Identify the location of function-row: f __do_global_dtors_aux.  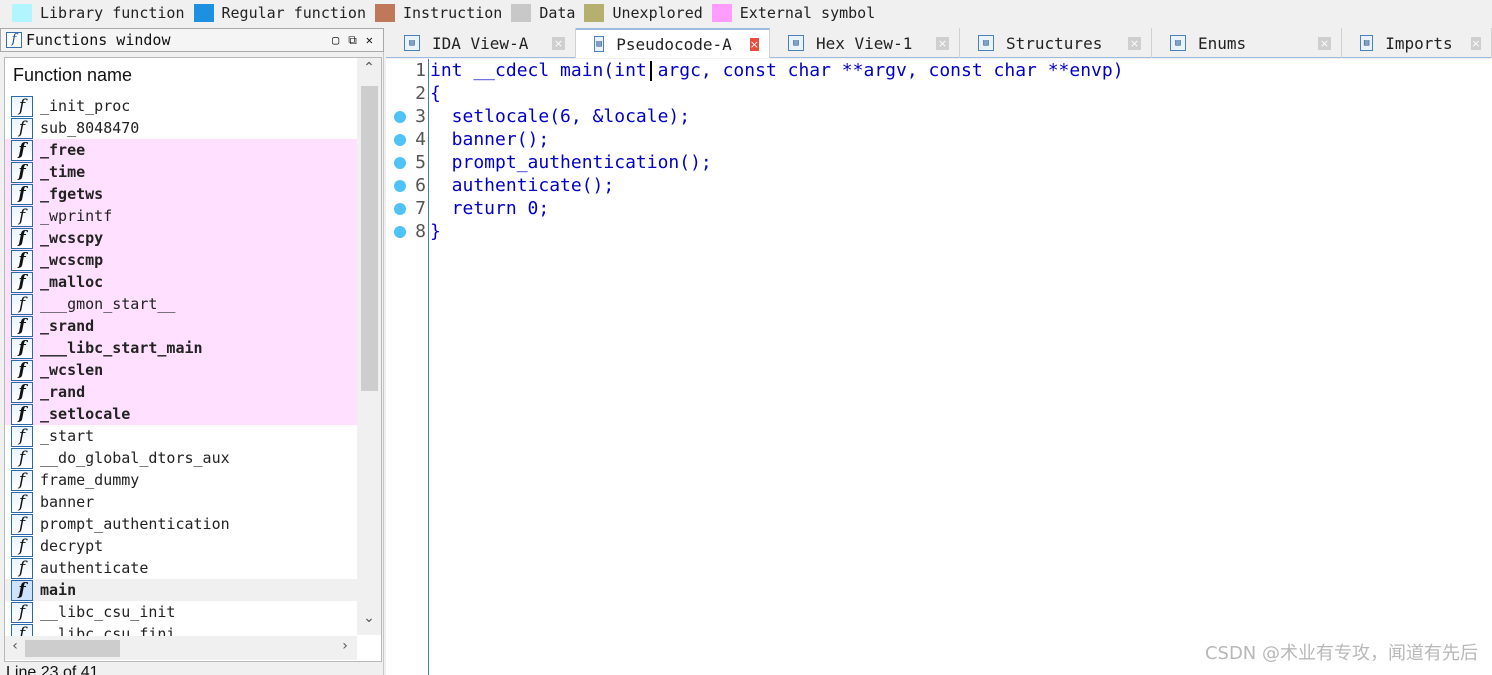
(181, 458).